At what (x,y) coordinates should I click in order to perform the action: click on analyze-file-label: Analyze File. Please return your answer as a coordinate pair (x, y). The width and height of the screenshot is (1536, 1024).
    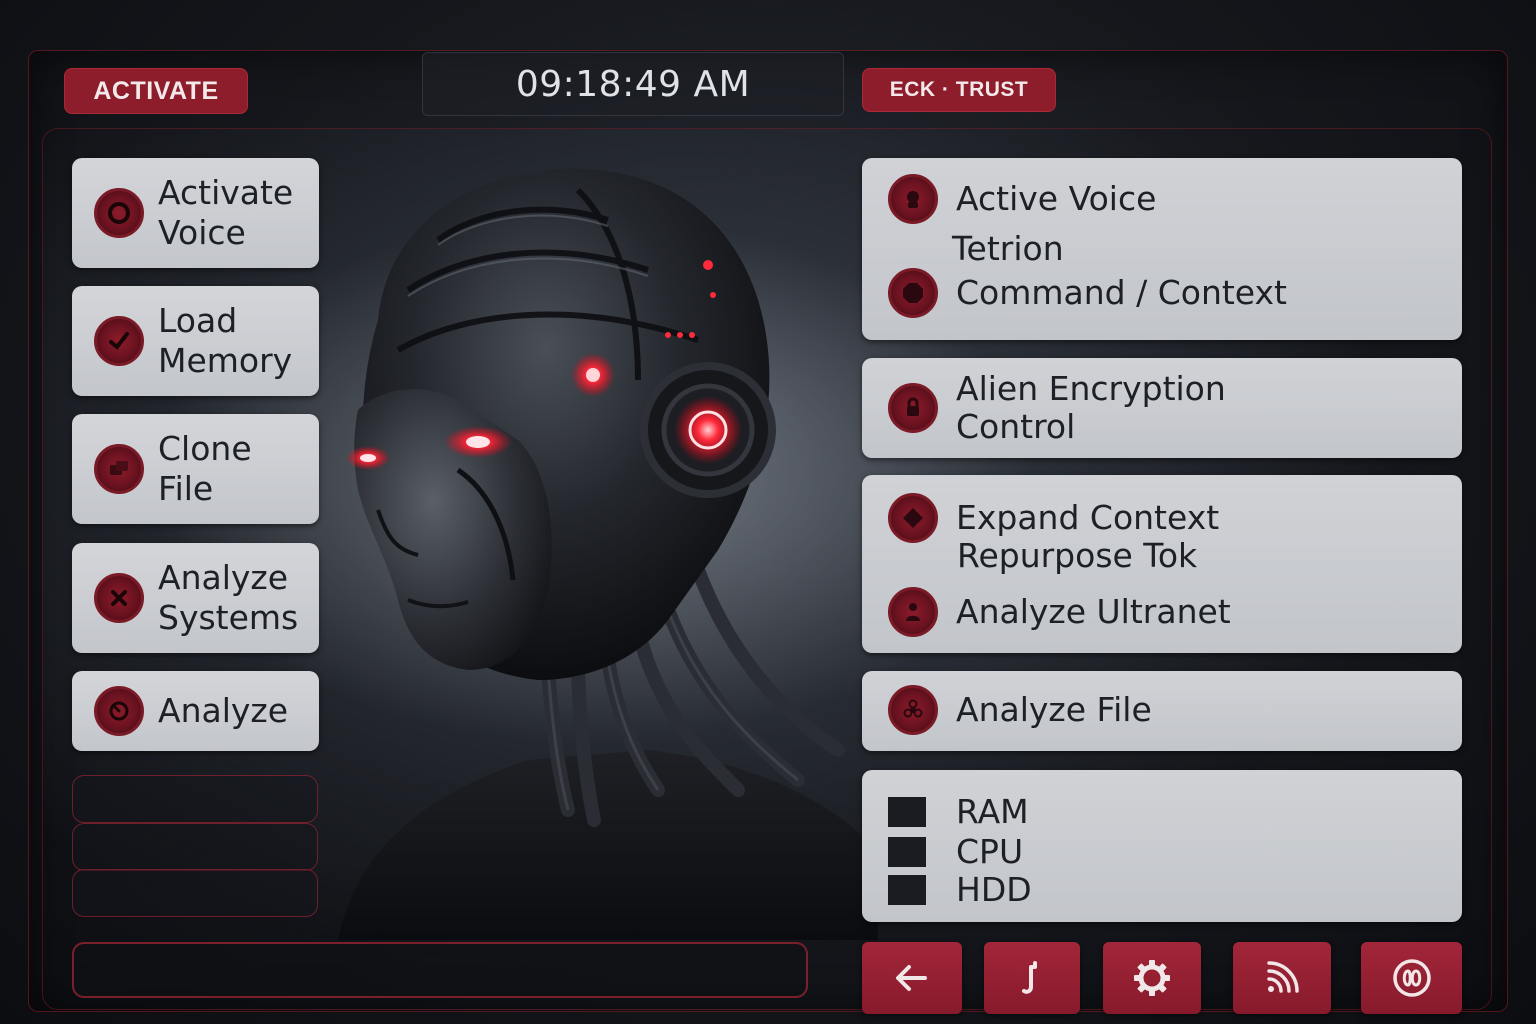
    Looking at the image, I should click on (1054, 709).